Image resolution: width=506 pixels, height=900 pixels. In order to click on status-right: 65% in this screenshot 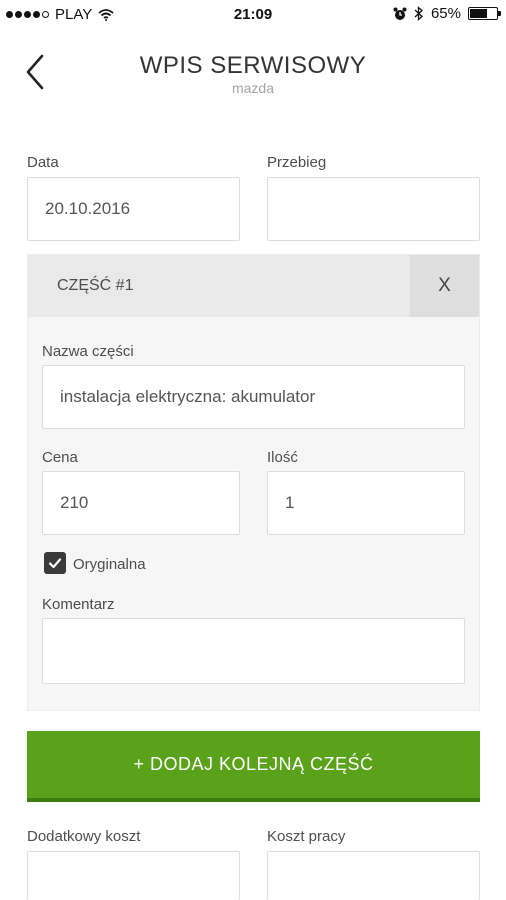, I will do `click(447, 13)`.